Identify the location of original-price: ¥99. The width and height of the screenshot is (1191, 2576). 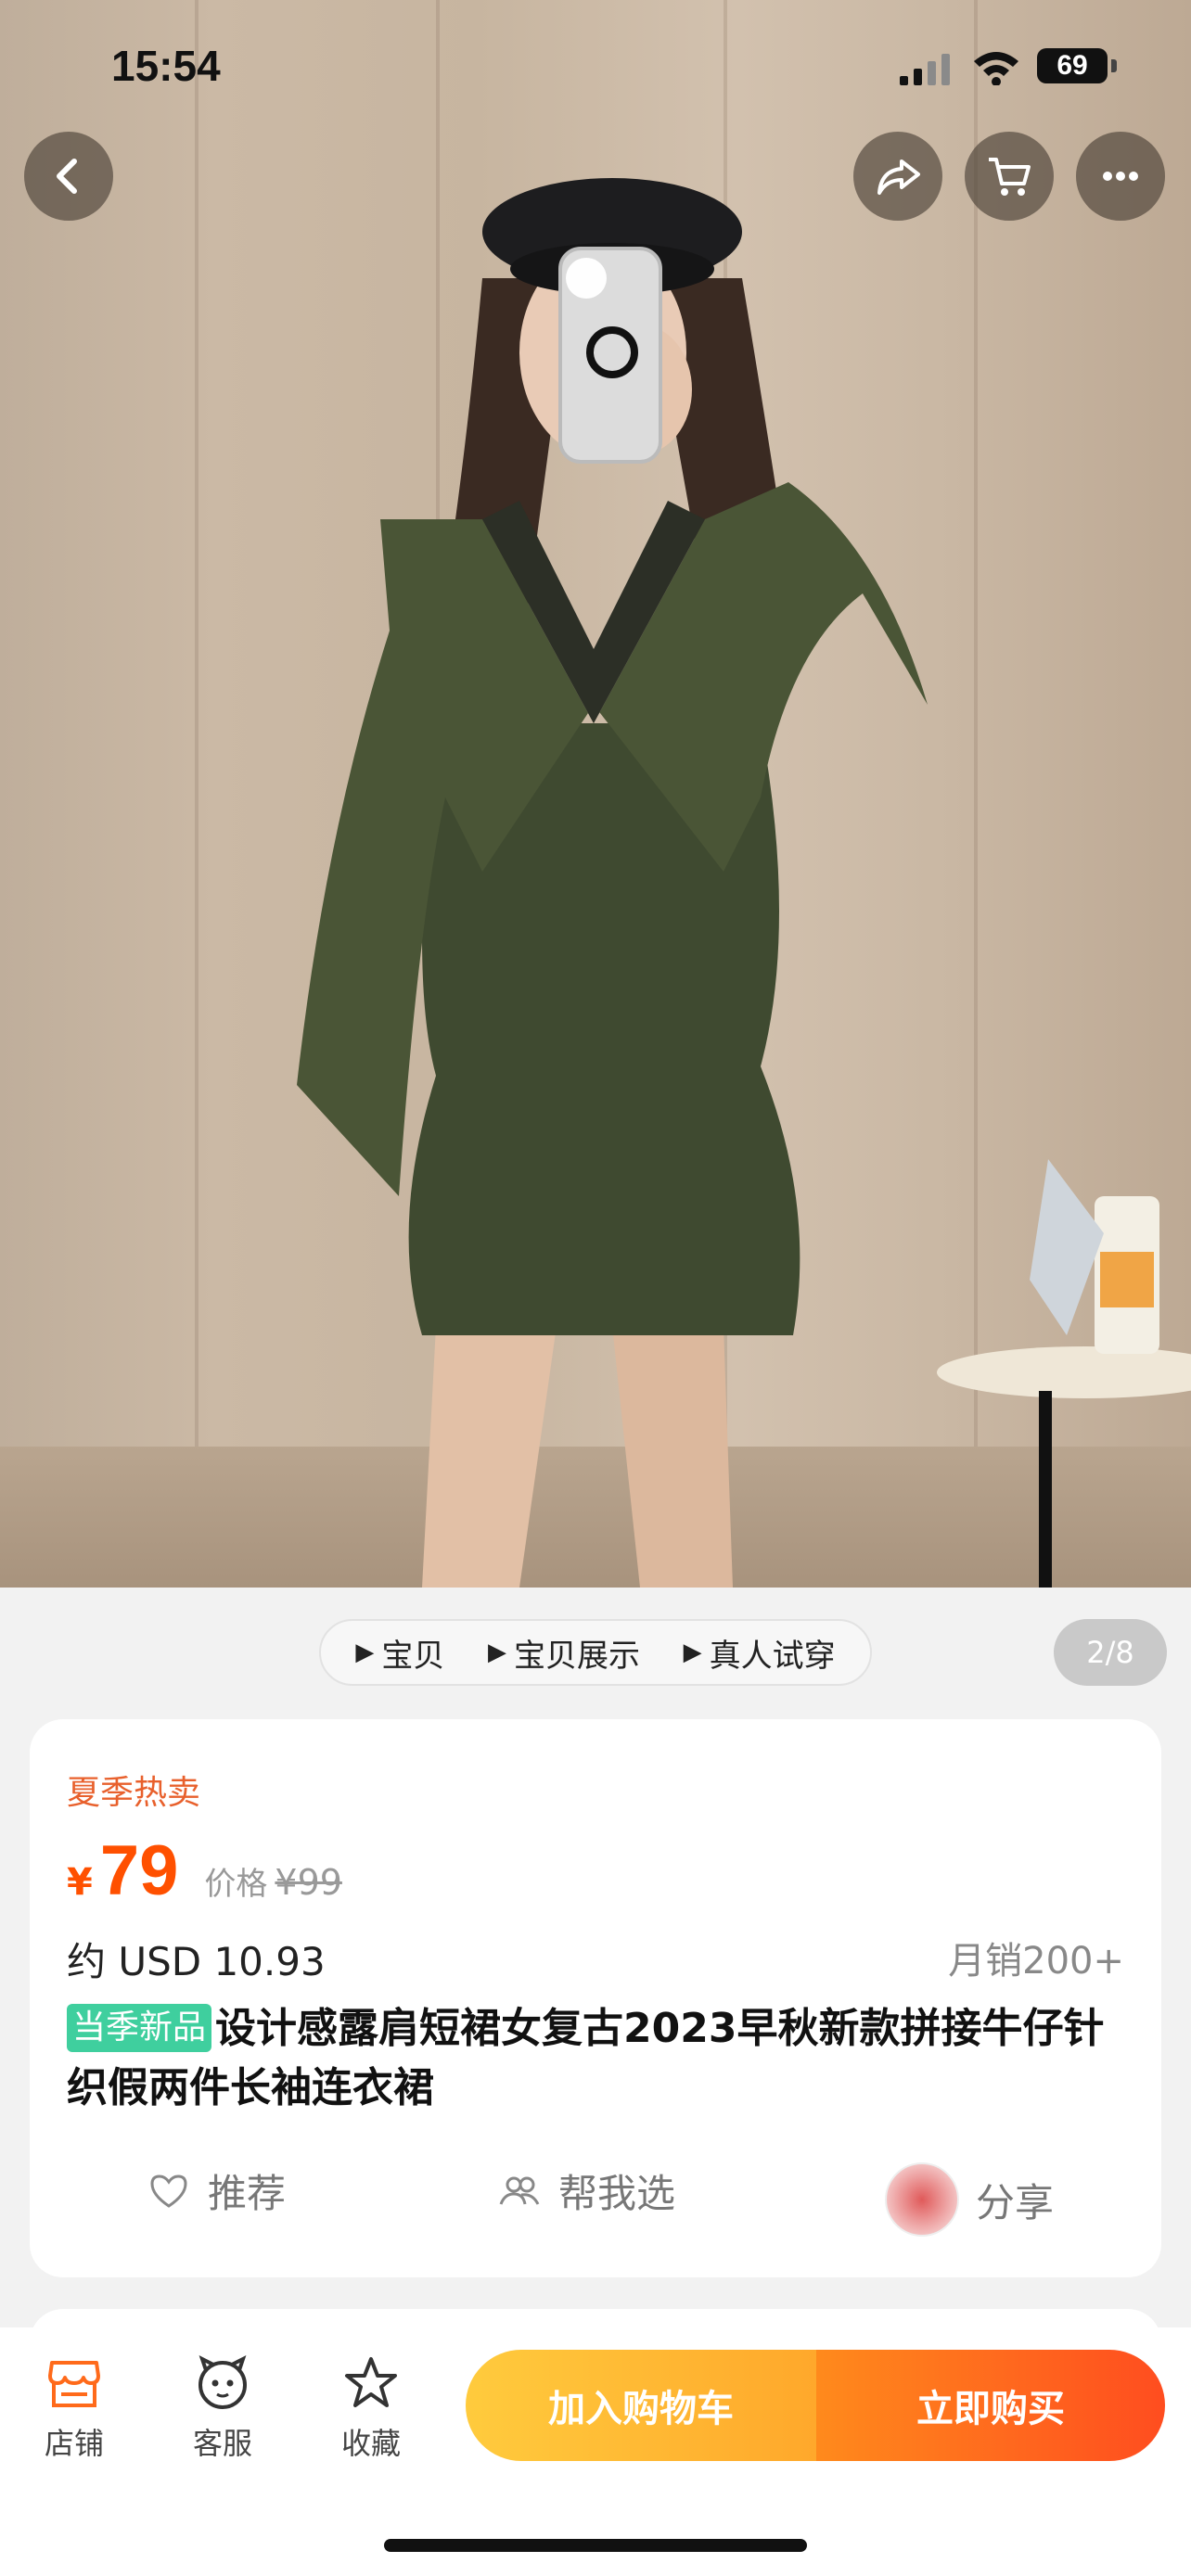
(308, 1882).